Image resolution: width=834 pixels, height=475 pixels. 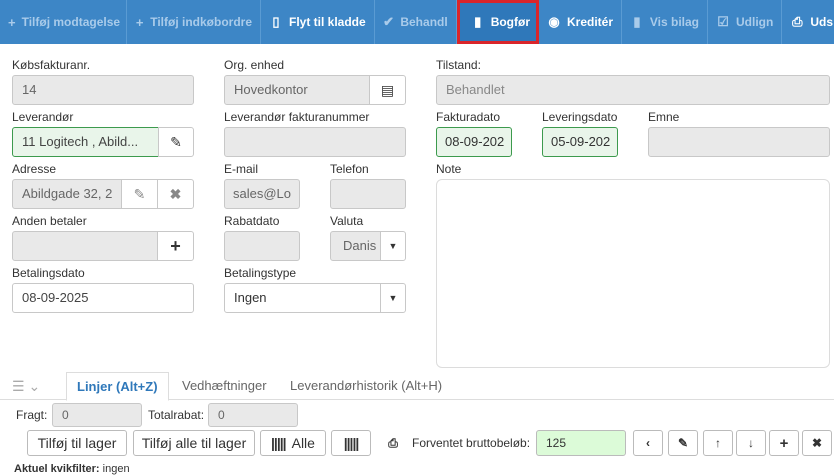 I want to click on show-voucher-label: Vis bilag, so click(x=674, y=22).